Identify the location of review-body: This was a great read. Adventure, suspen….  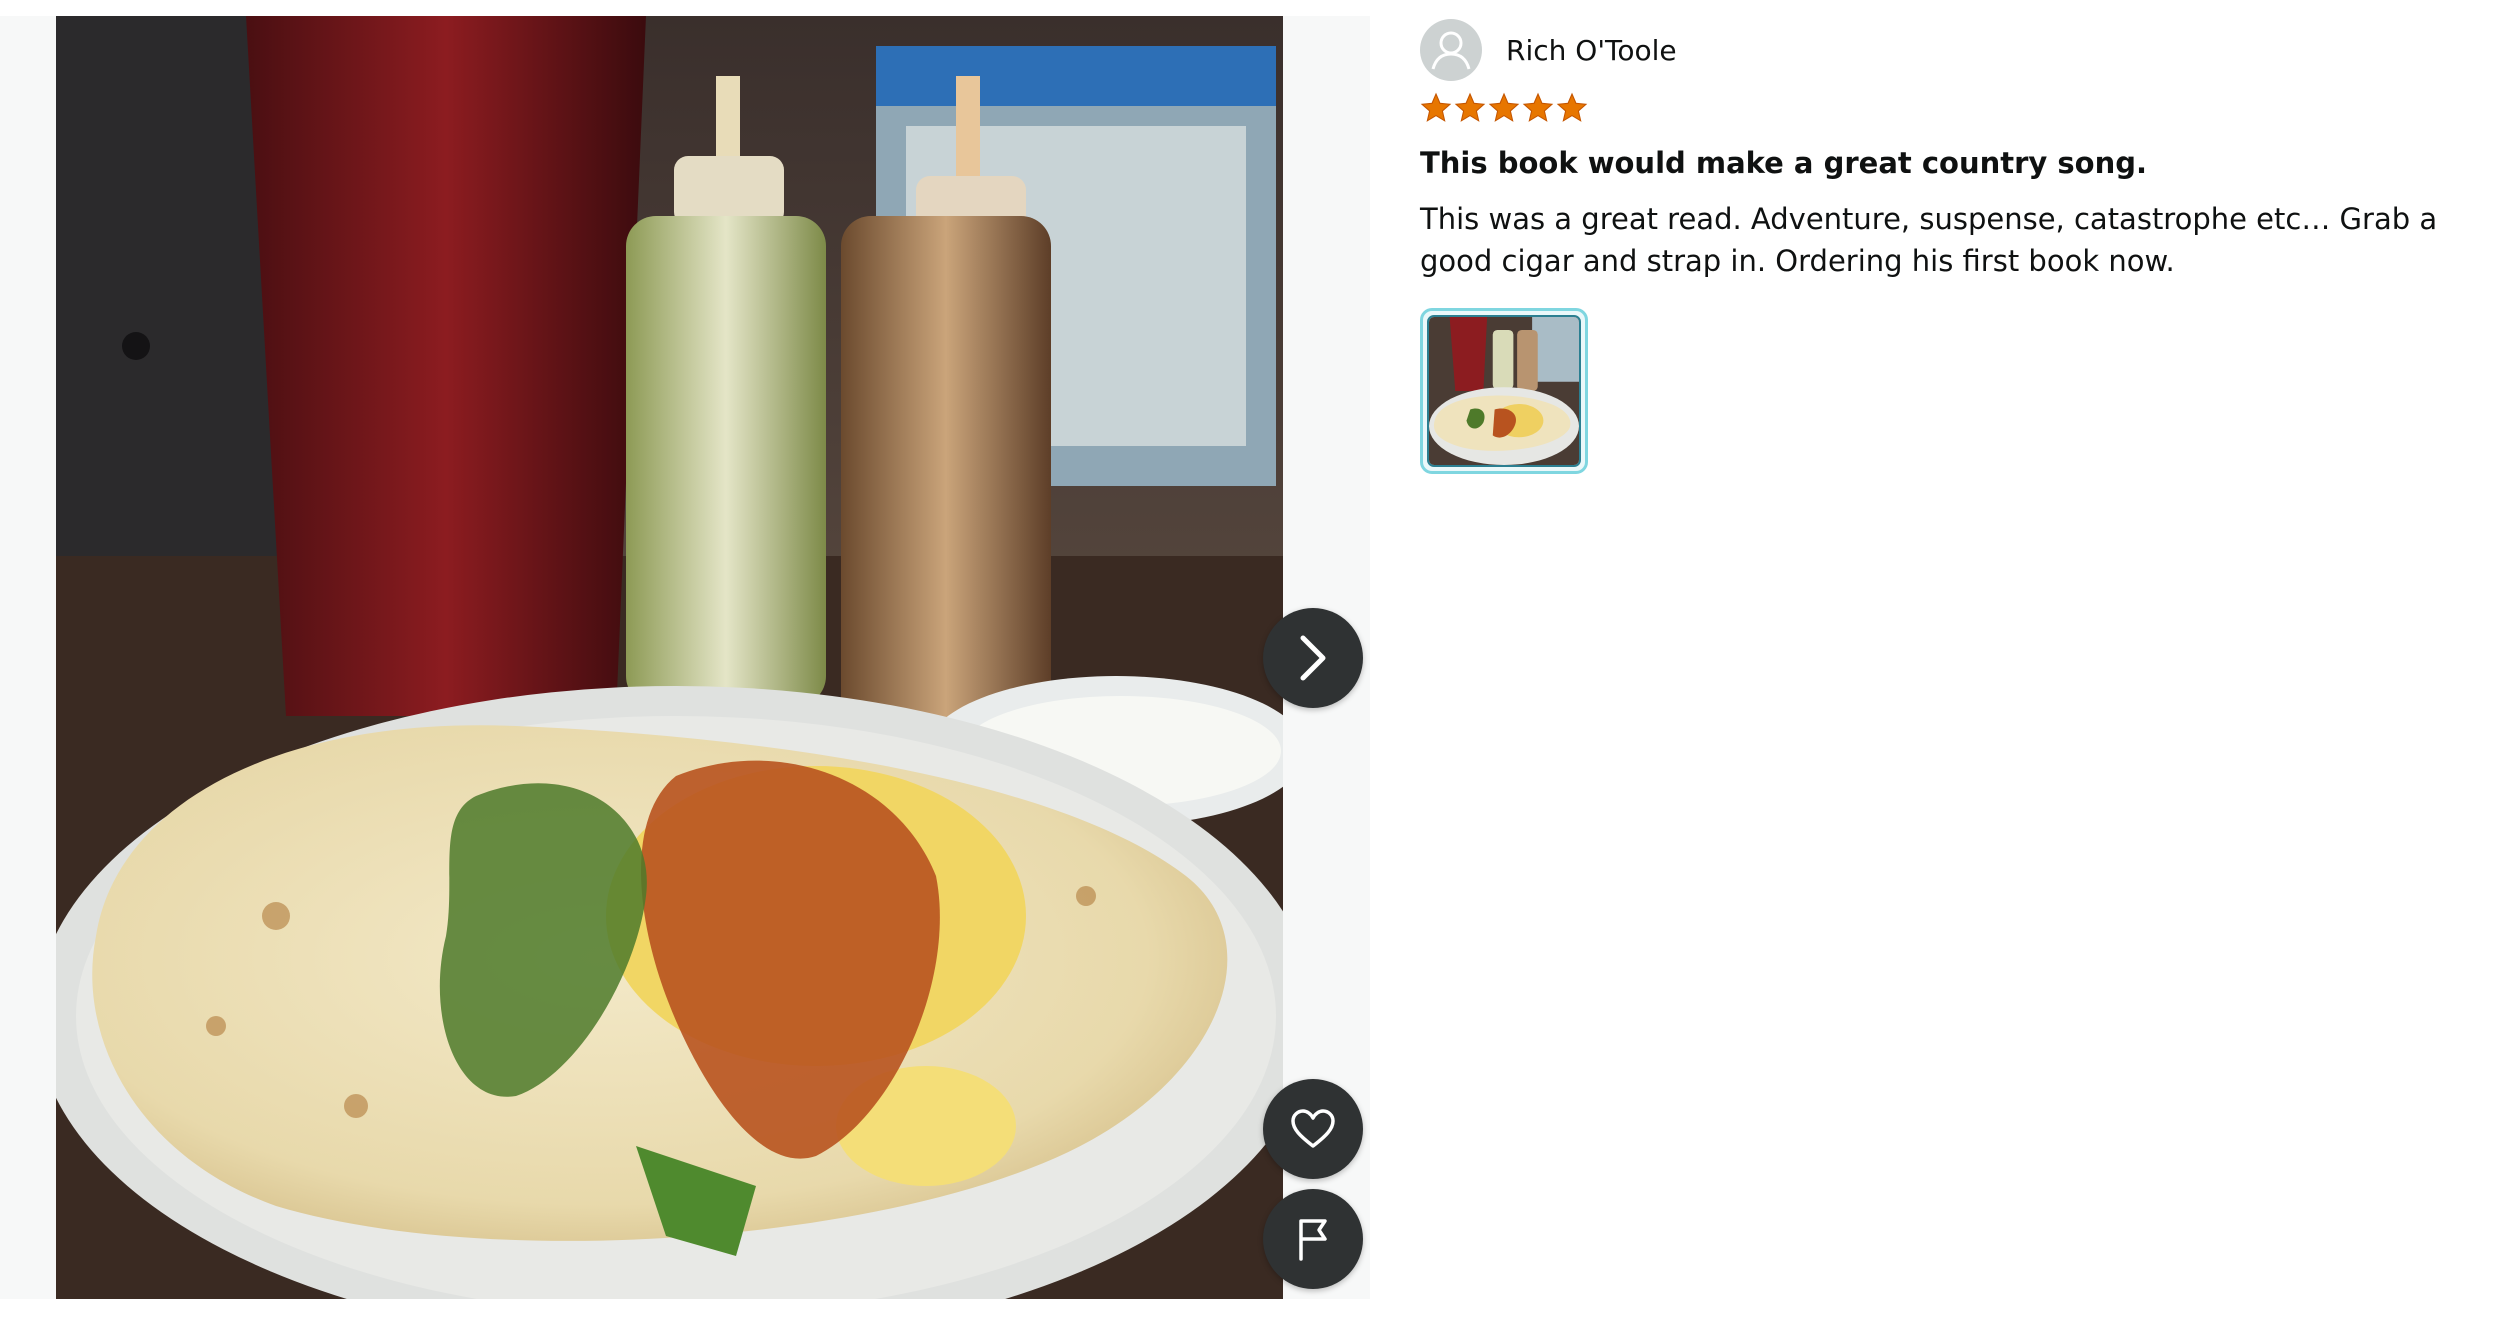
(1929, 240).